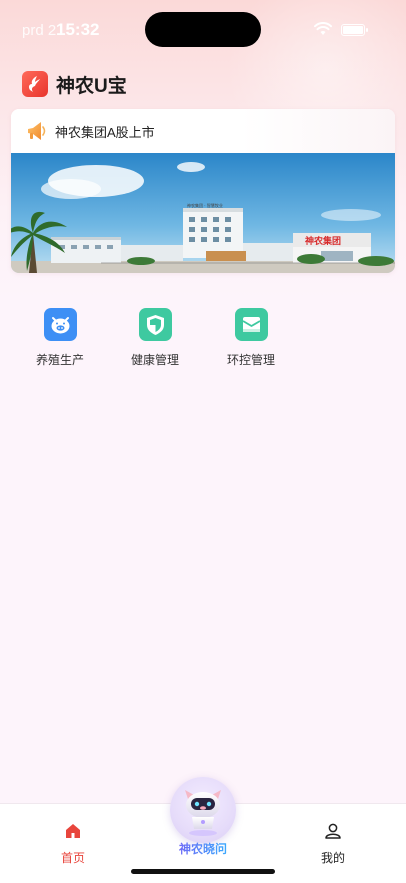 The width and height of the screenshot is (406, 883). I want to click on banner-roof-sign: 神农集团 · 智慧牧业, so click(205, 205).